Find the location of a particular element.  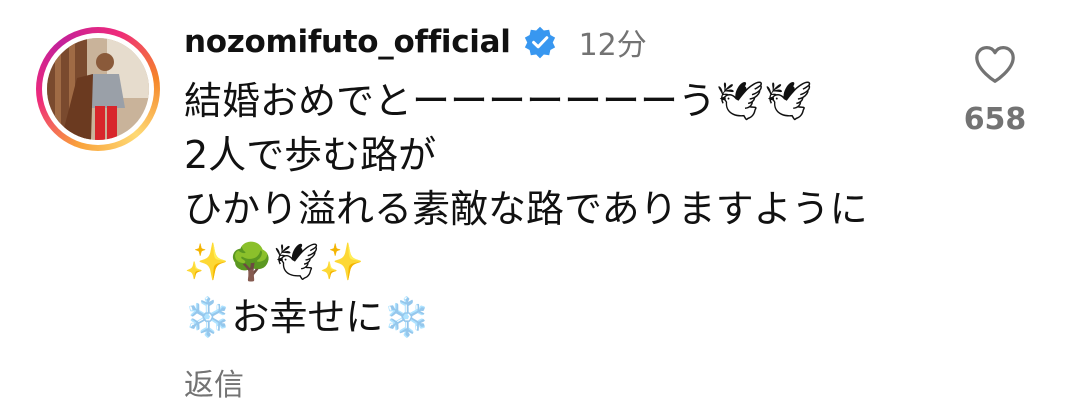

username-link: nozomifuto_official is located at coordinates (347, 42).